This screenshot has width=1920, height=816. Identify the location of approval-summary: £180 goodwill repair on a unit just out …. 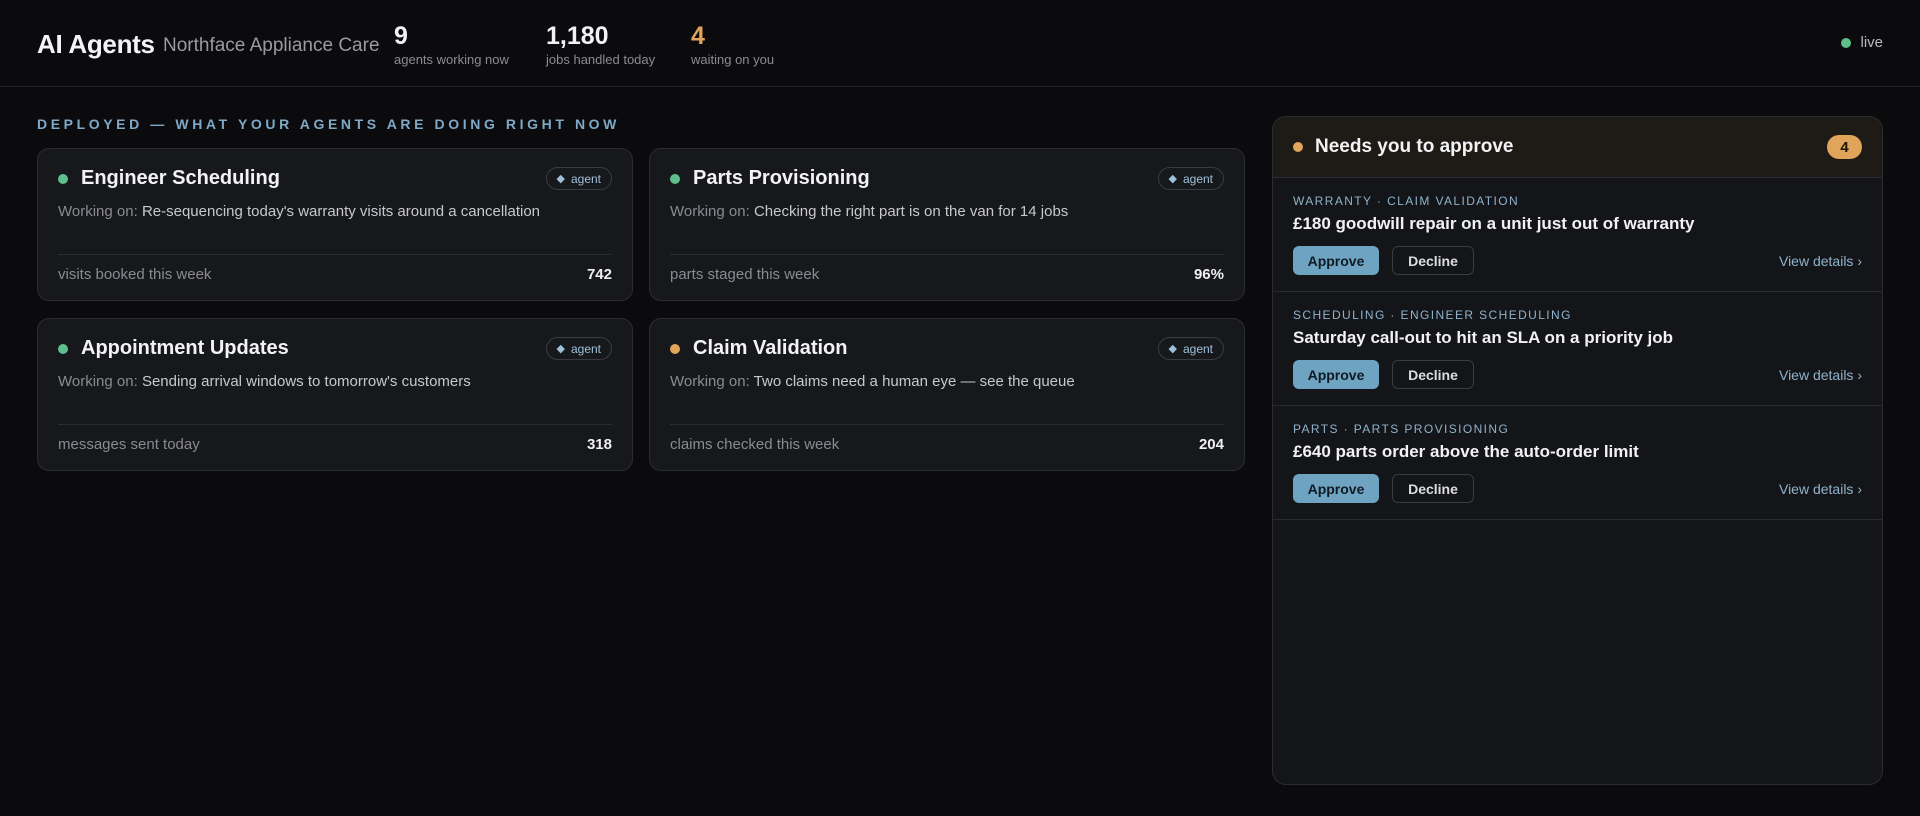
(1494, 223).